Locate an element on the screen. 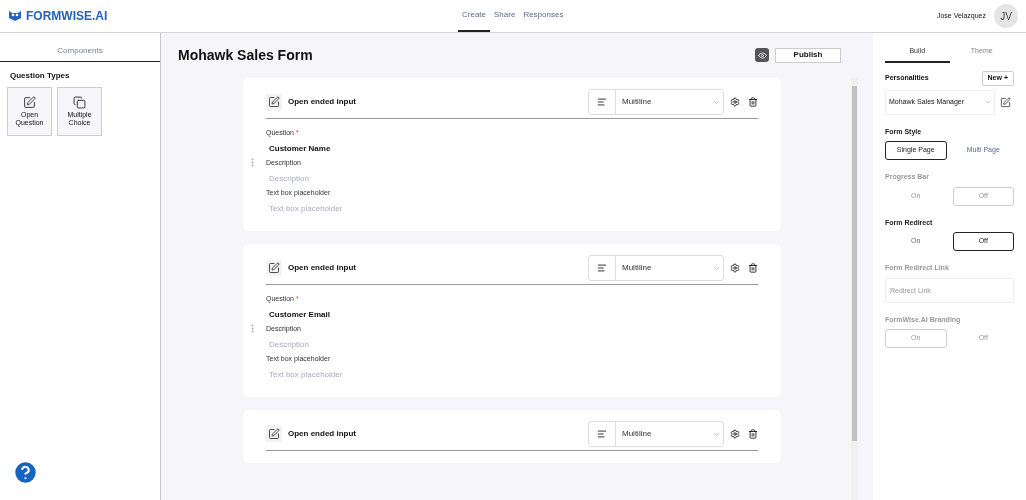 This screenshot has height=500, width=1026. copy-icon is located at coordinates (79, 102).